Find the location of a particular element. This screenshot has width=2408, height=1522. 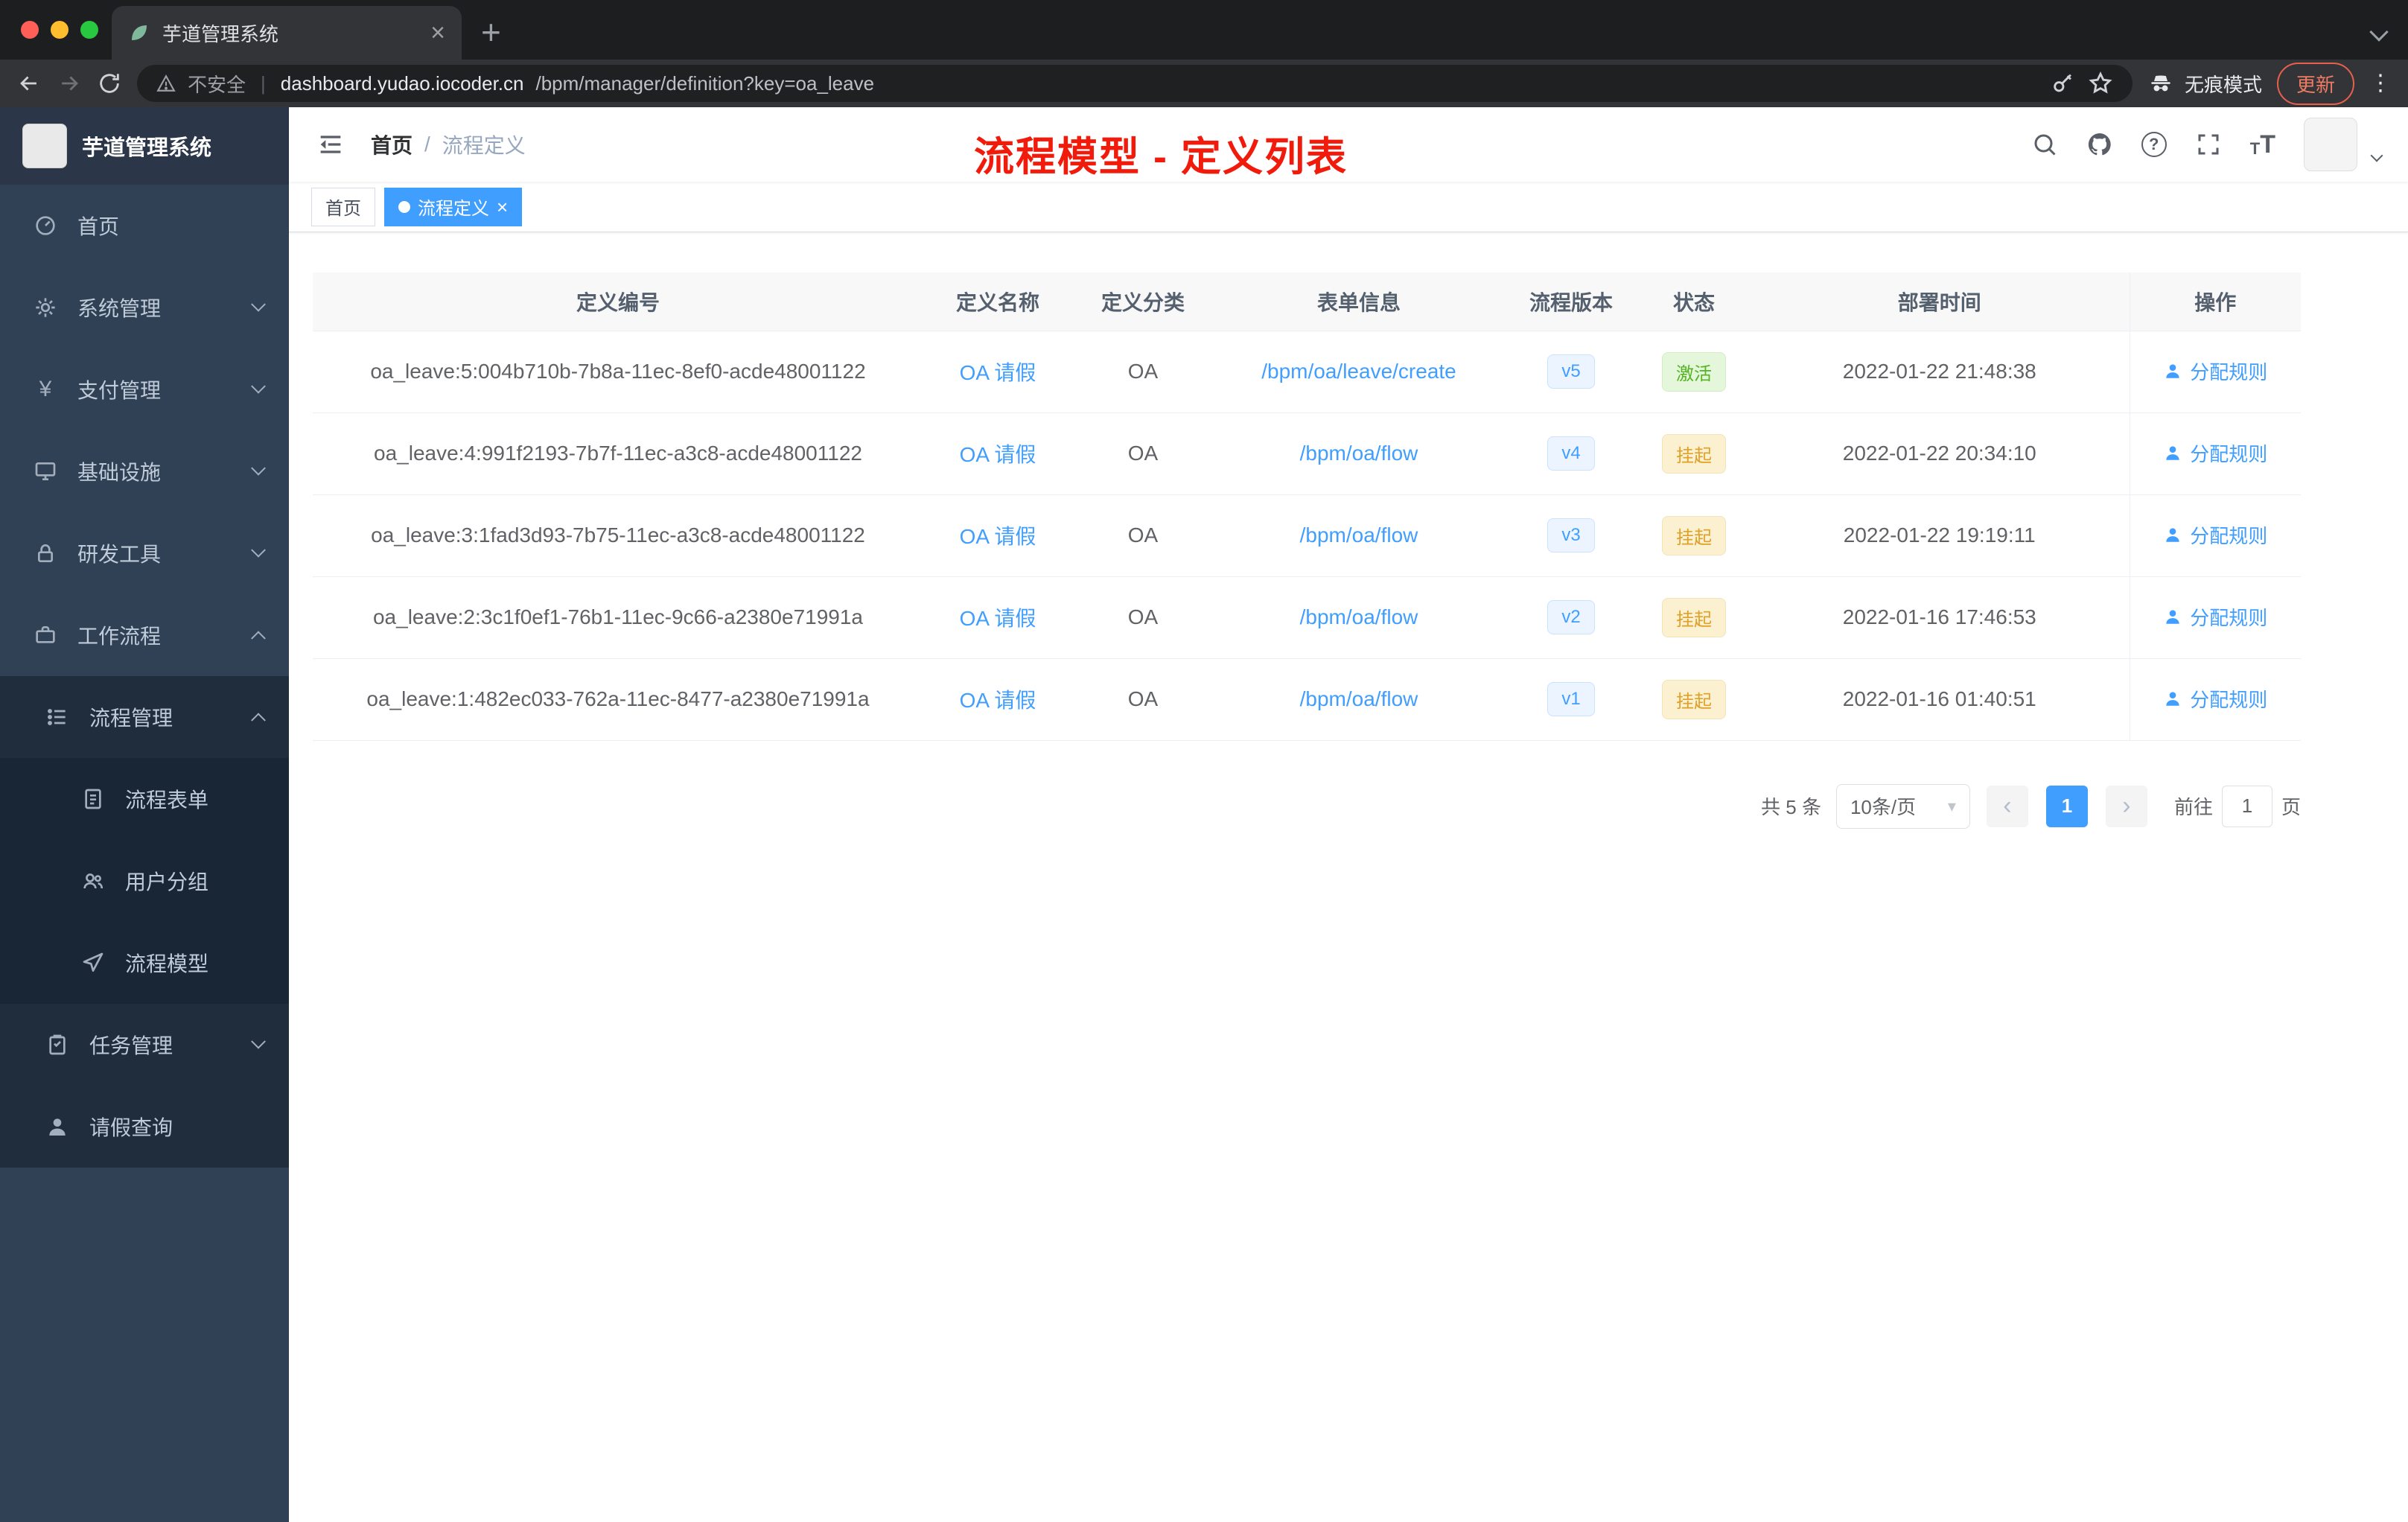

page-size-value: 10条/页 is located at coordinates (1883, 807).